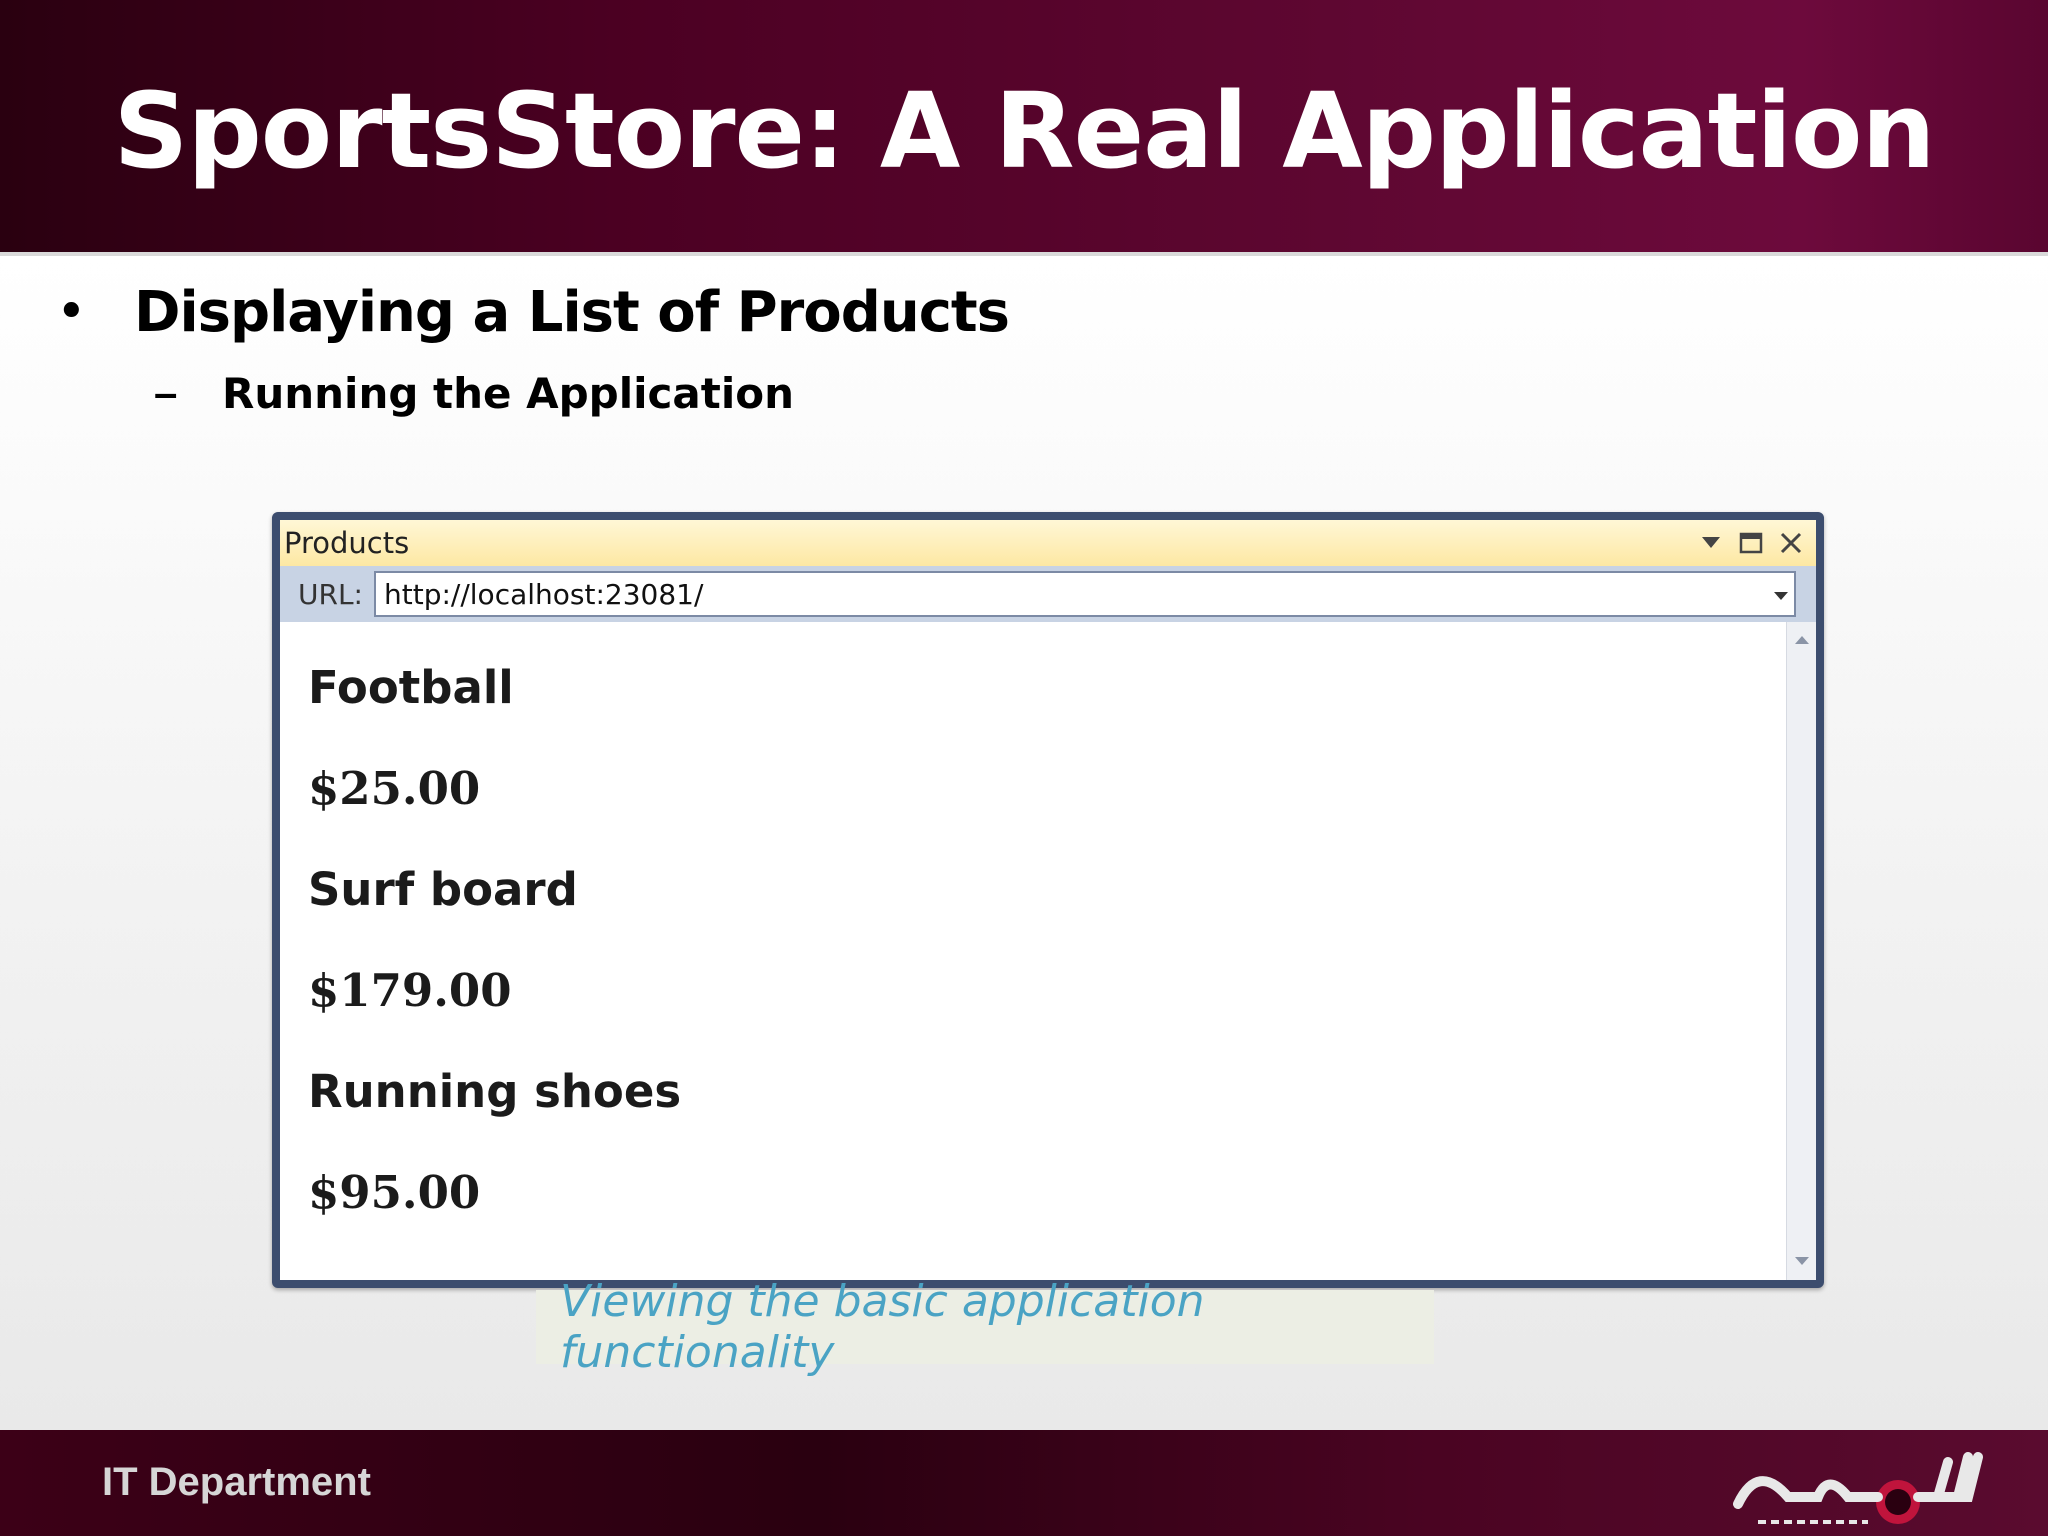 The image size is (2048, 1536). What do you see at coordinates (411, 687) in the screenshot?
I see `product-name: Football` at bounding box center [411, 687].